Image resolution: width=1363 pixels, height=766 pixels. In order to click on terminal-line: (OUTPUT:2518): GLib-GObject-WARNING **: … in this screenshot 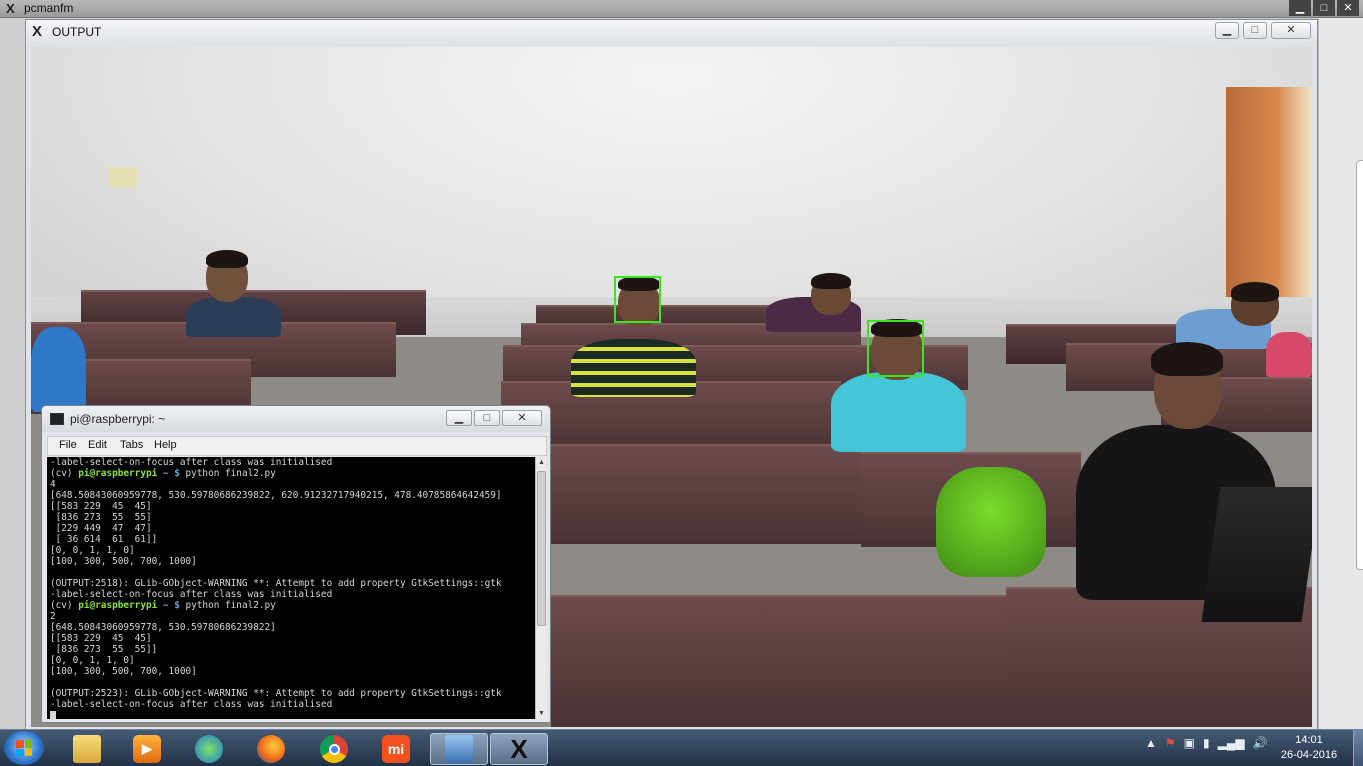, I will do `click(292, 583)`.